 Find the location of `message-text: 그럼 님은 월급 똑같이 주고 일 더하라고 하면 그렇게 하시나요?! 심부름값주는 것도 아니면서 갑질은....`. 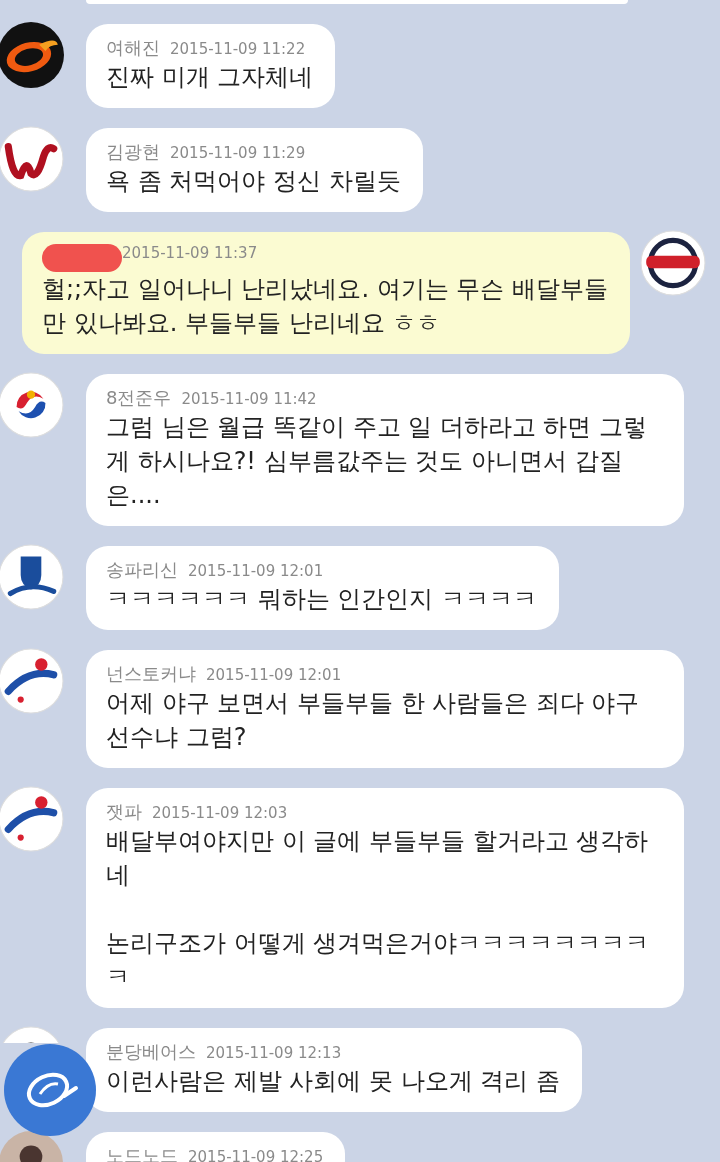

message-text: 그럼 님은 월급 똑같이 주고 일 더하라고 하면 그렇게 하시나요?! 심부름값주는 것도 아니면서 갑질은.... is located at coordinates (377, 461).